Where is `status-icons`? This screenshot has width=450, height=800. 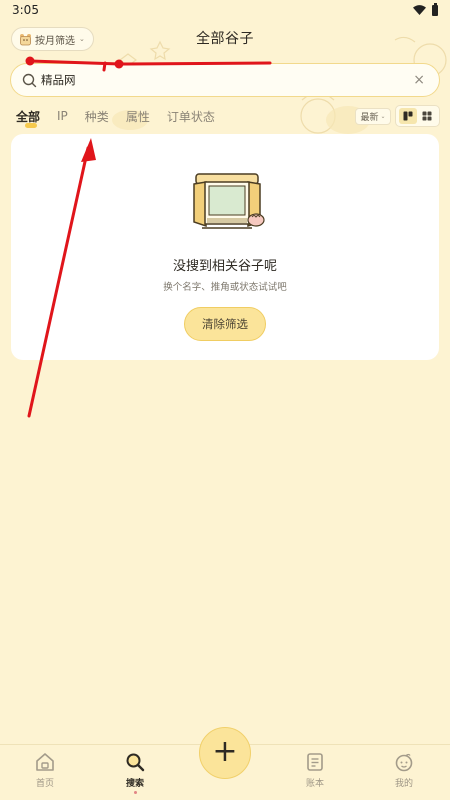
status-icons is located at coordinates (425, 9).